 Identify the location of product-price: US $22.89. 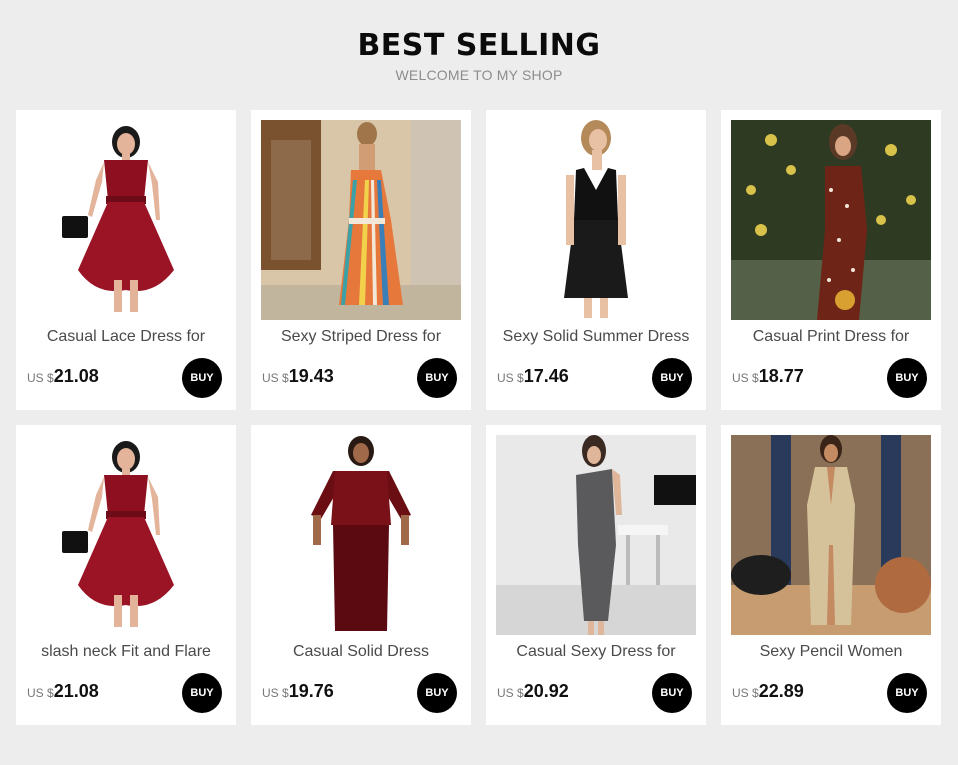
(768, 691).